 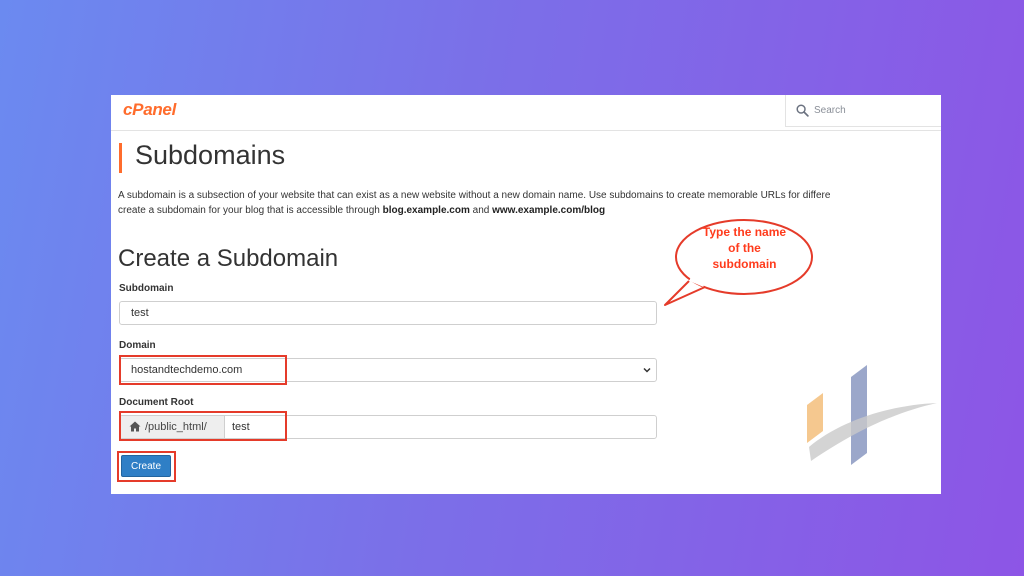 I want to click on domain-label: Domain, so click(x=137, y=345).